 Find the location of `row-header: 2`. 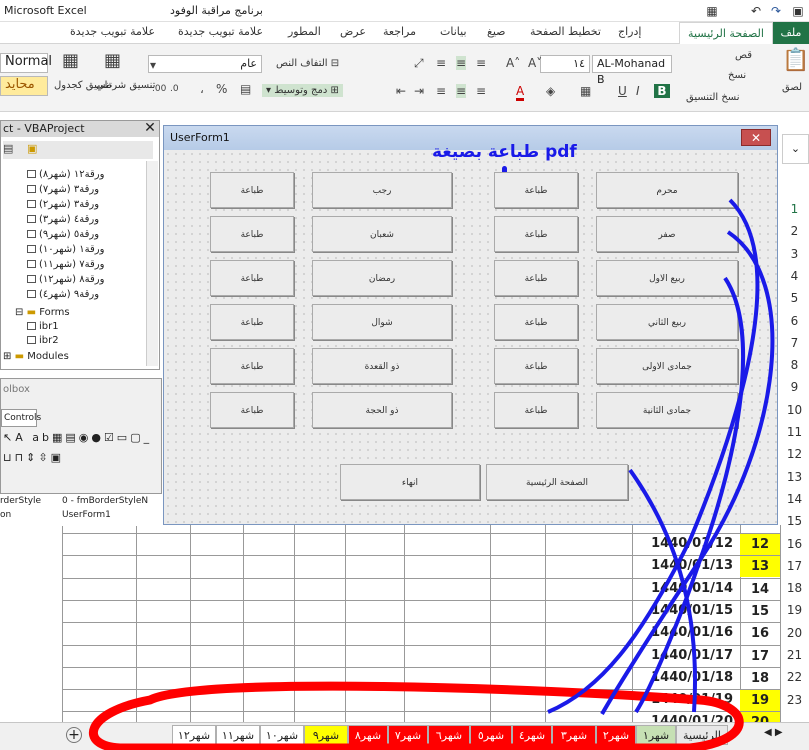

row-header: 2 is located at coordinates (794, 231).